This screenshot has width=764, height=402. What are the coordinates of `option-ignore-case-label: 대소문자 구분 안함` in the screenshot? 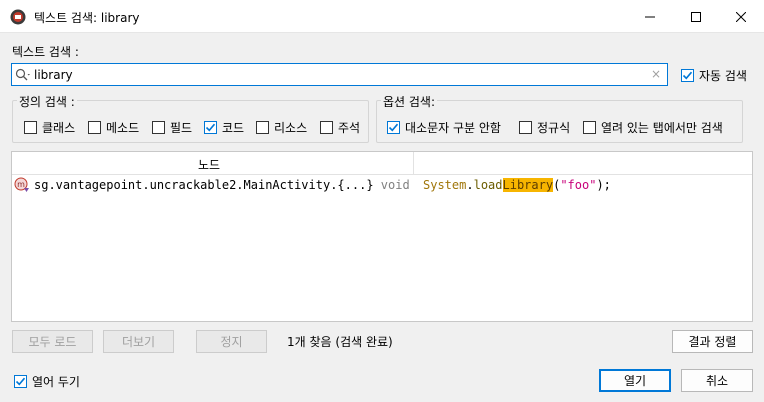 It's located at (453, 128).